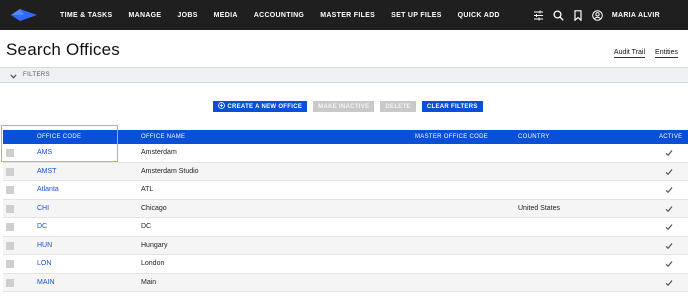 The image size is (688, 300). Describe the element at coordinates (539, 208) in the screenshot. I see `office-country: United States` at that location.